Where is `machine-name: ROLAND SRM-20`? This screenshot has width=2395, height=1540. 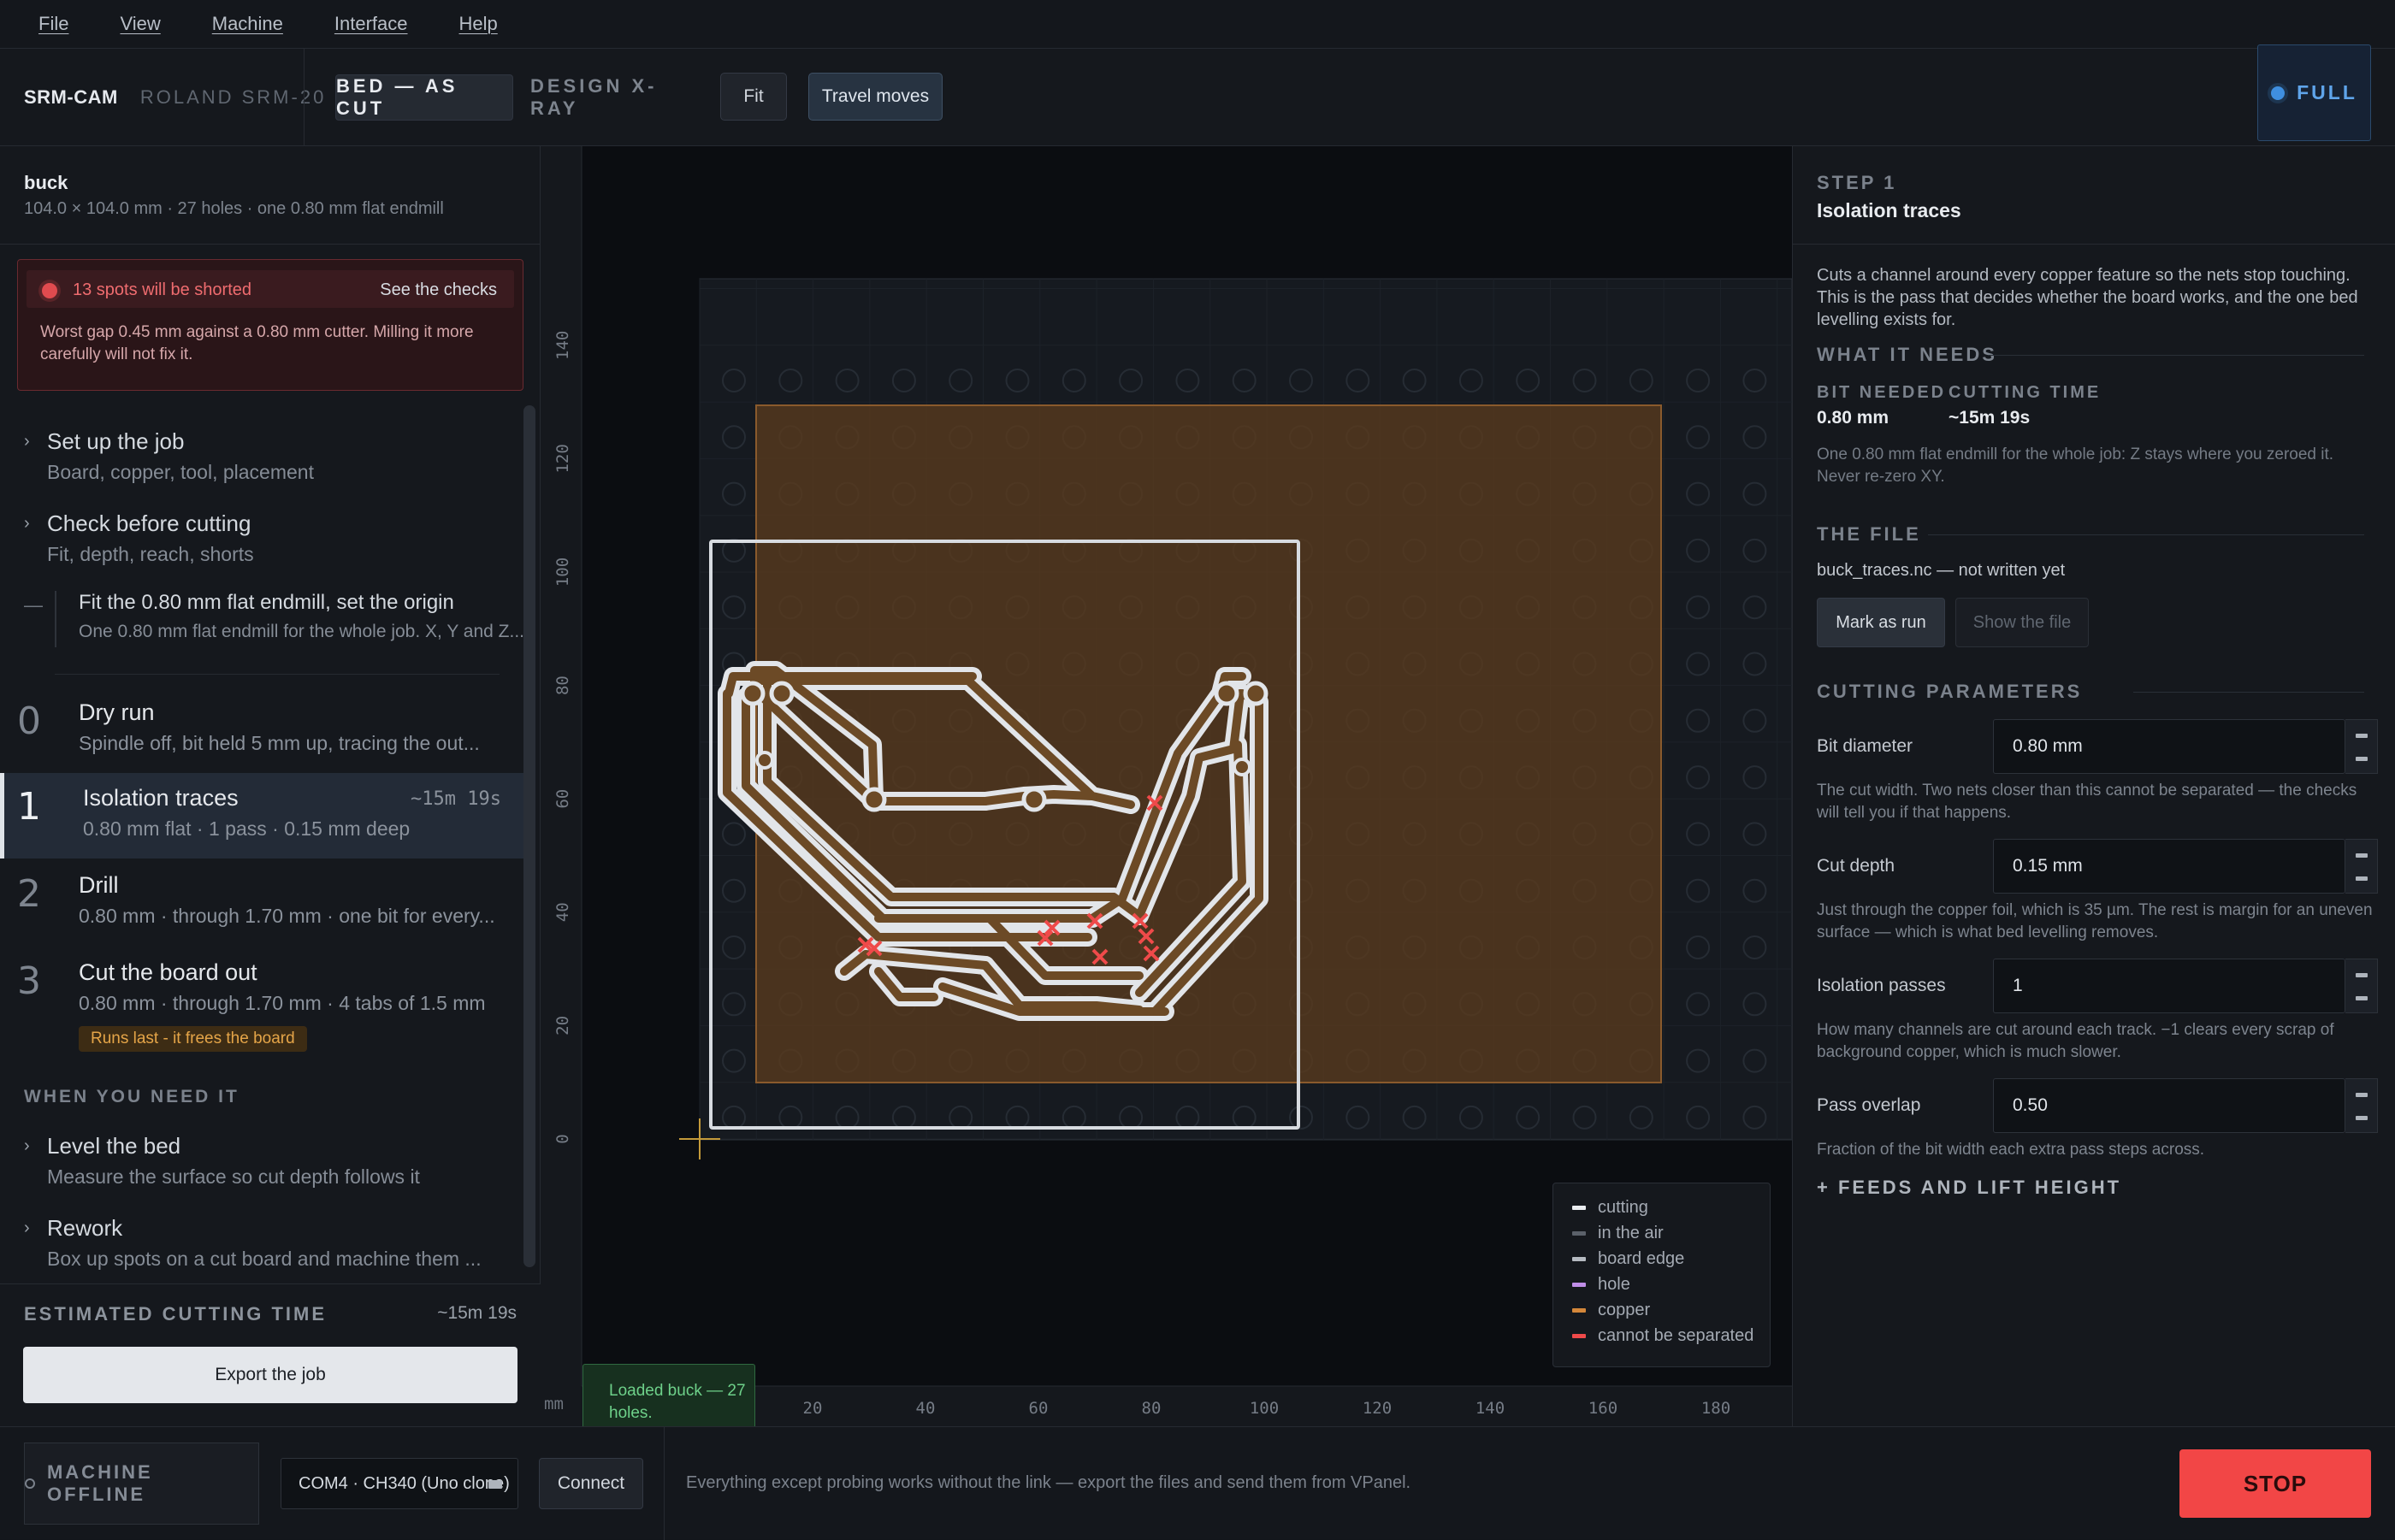 machine-name: ROLAND SRM-20 is located at coordinates (233, 97).